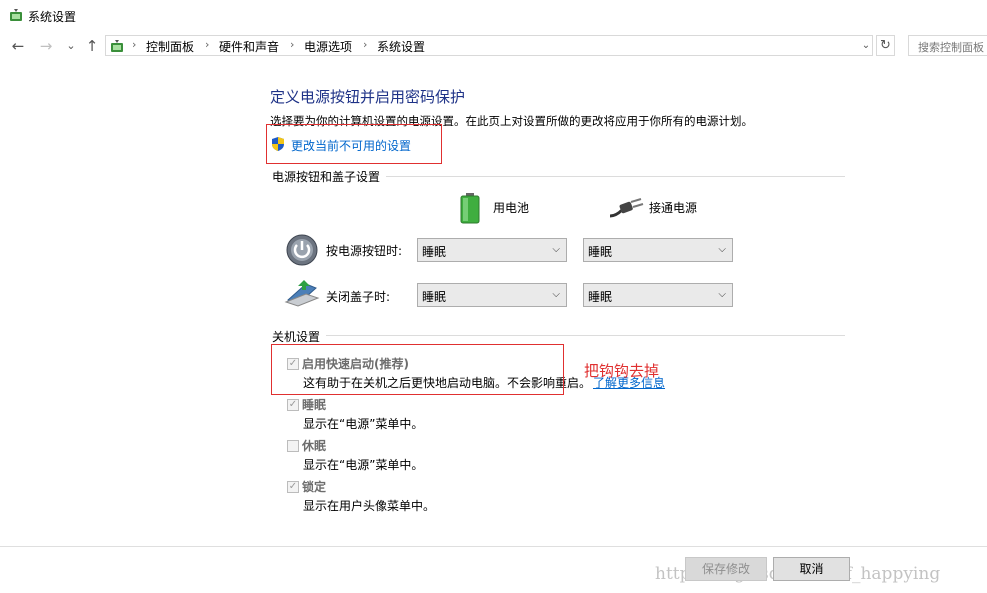 This screenshot has width=987, height=593. Describe the element at coordinates (293, 405) in the screenshot. I see `sleep-checkbox: ✓` at that location.